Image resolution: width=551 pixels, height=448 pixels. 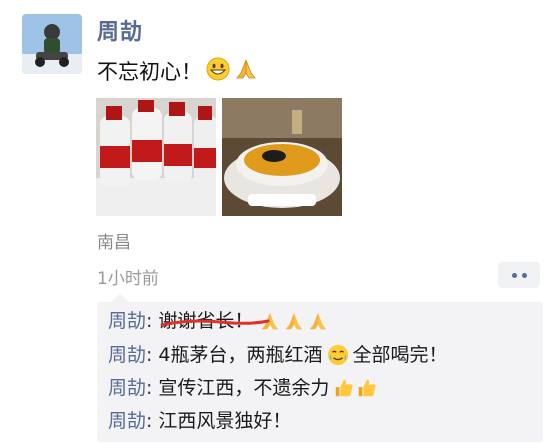 What do you see at coordinates (240, 355) in the screenshot?
I see `comment-text: 4瓶茅台，两瓶红酒` at bounding box center [240, 355].